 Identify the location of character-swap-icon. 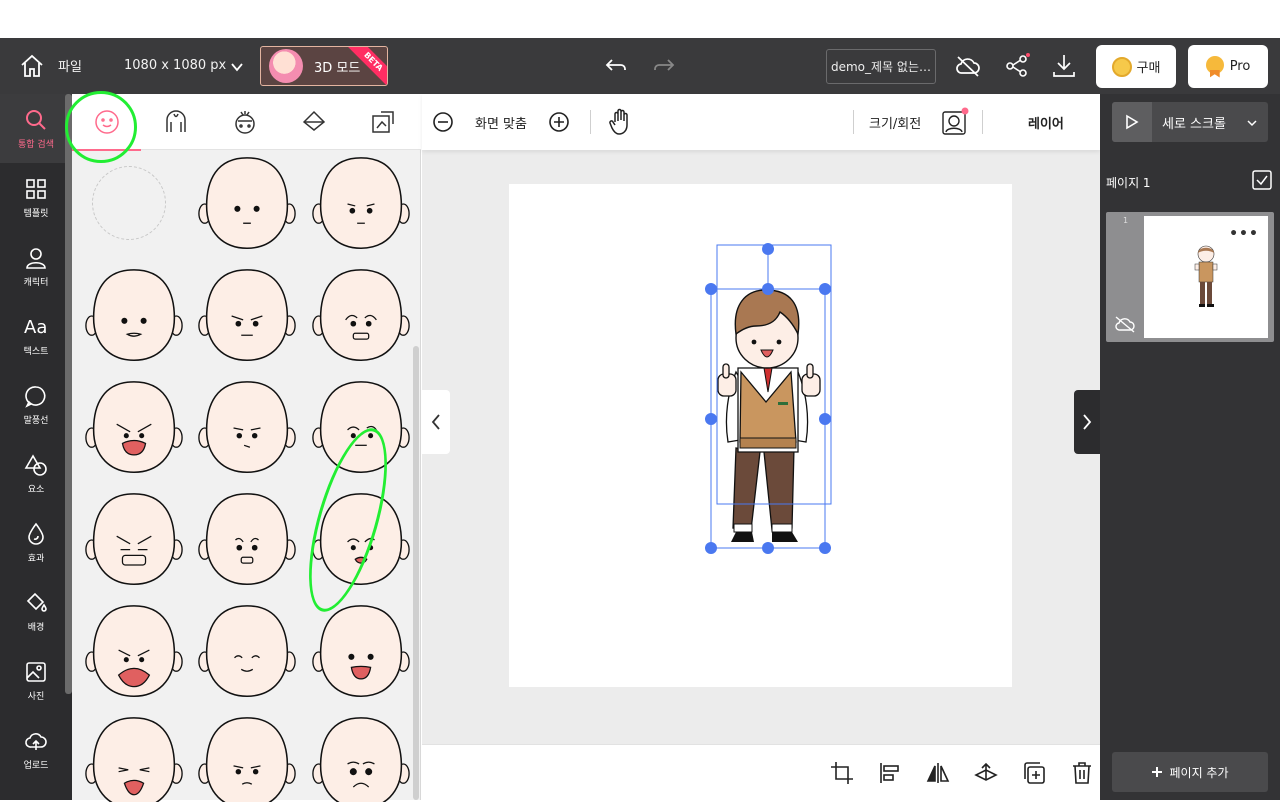
(955, 121).